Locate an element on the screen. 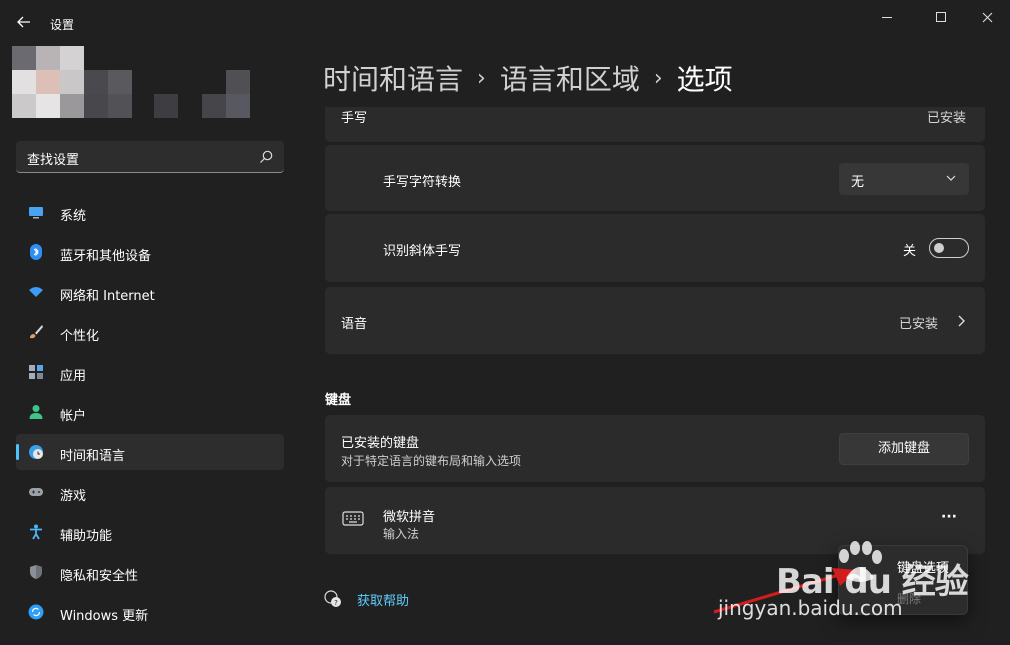 This screenshot has width=1010, height=645. minimize-icon is located at coordinates (887, 17).